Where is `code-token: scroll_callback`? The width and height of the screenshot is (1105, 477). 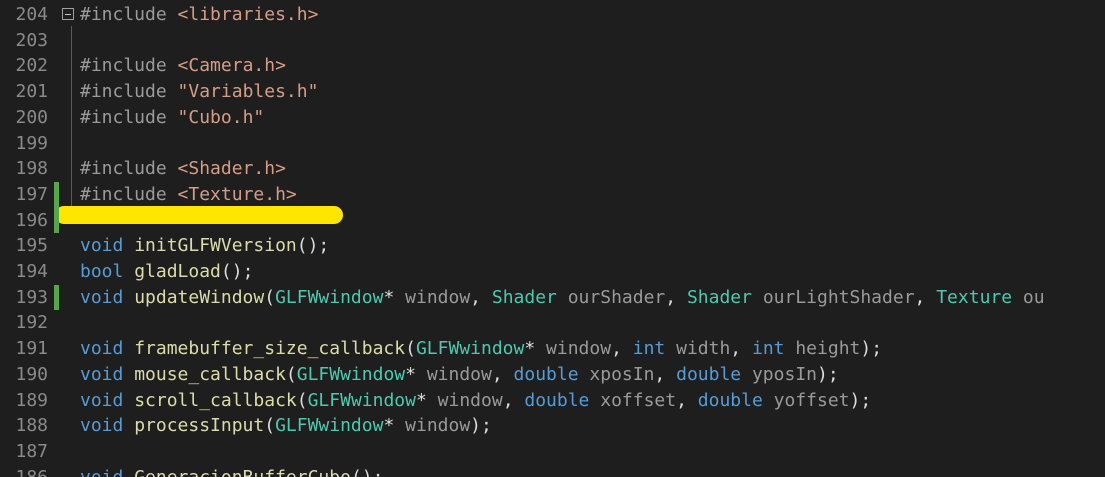
code-token: scroll_callback is located at coordinates (215, 400).